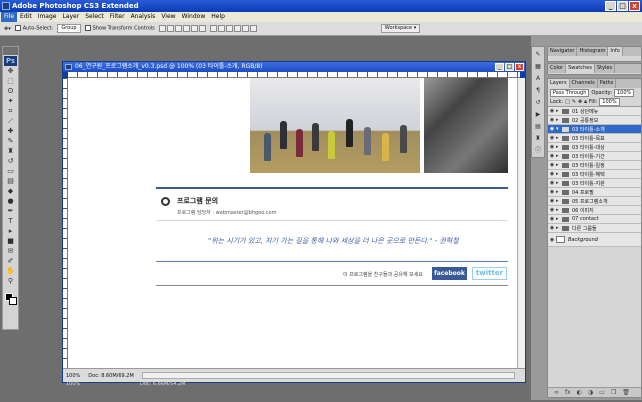  Describe the element at coordinates (10, 51) in the screenshot. I see `toolbox-header` at that location.